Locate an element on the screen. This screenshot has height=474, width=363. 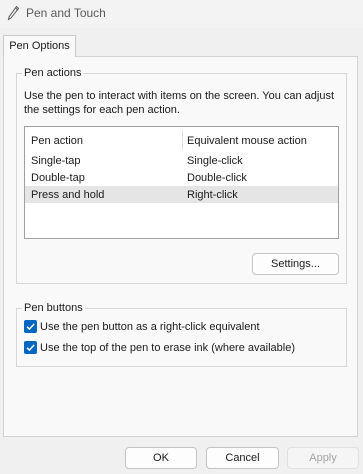
pen-actions-legend: Pen actions is located at coordinates (53, 73).